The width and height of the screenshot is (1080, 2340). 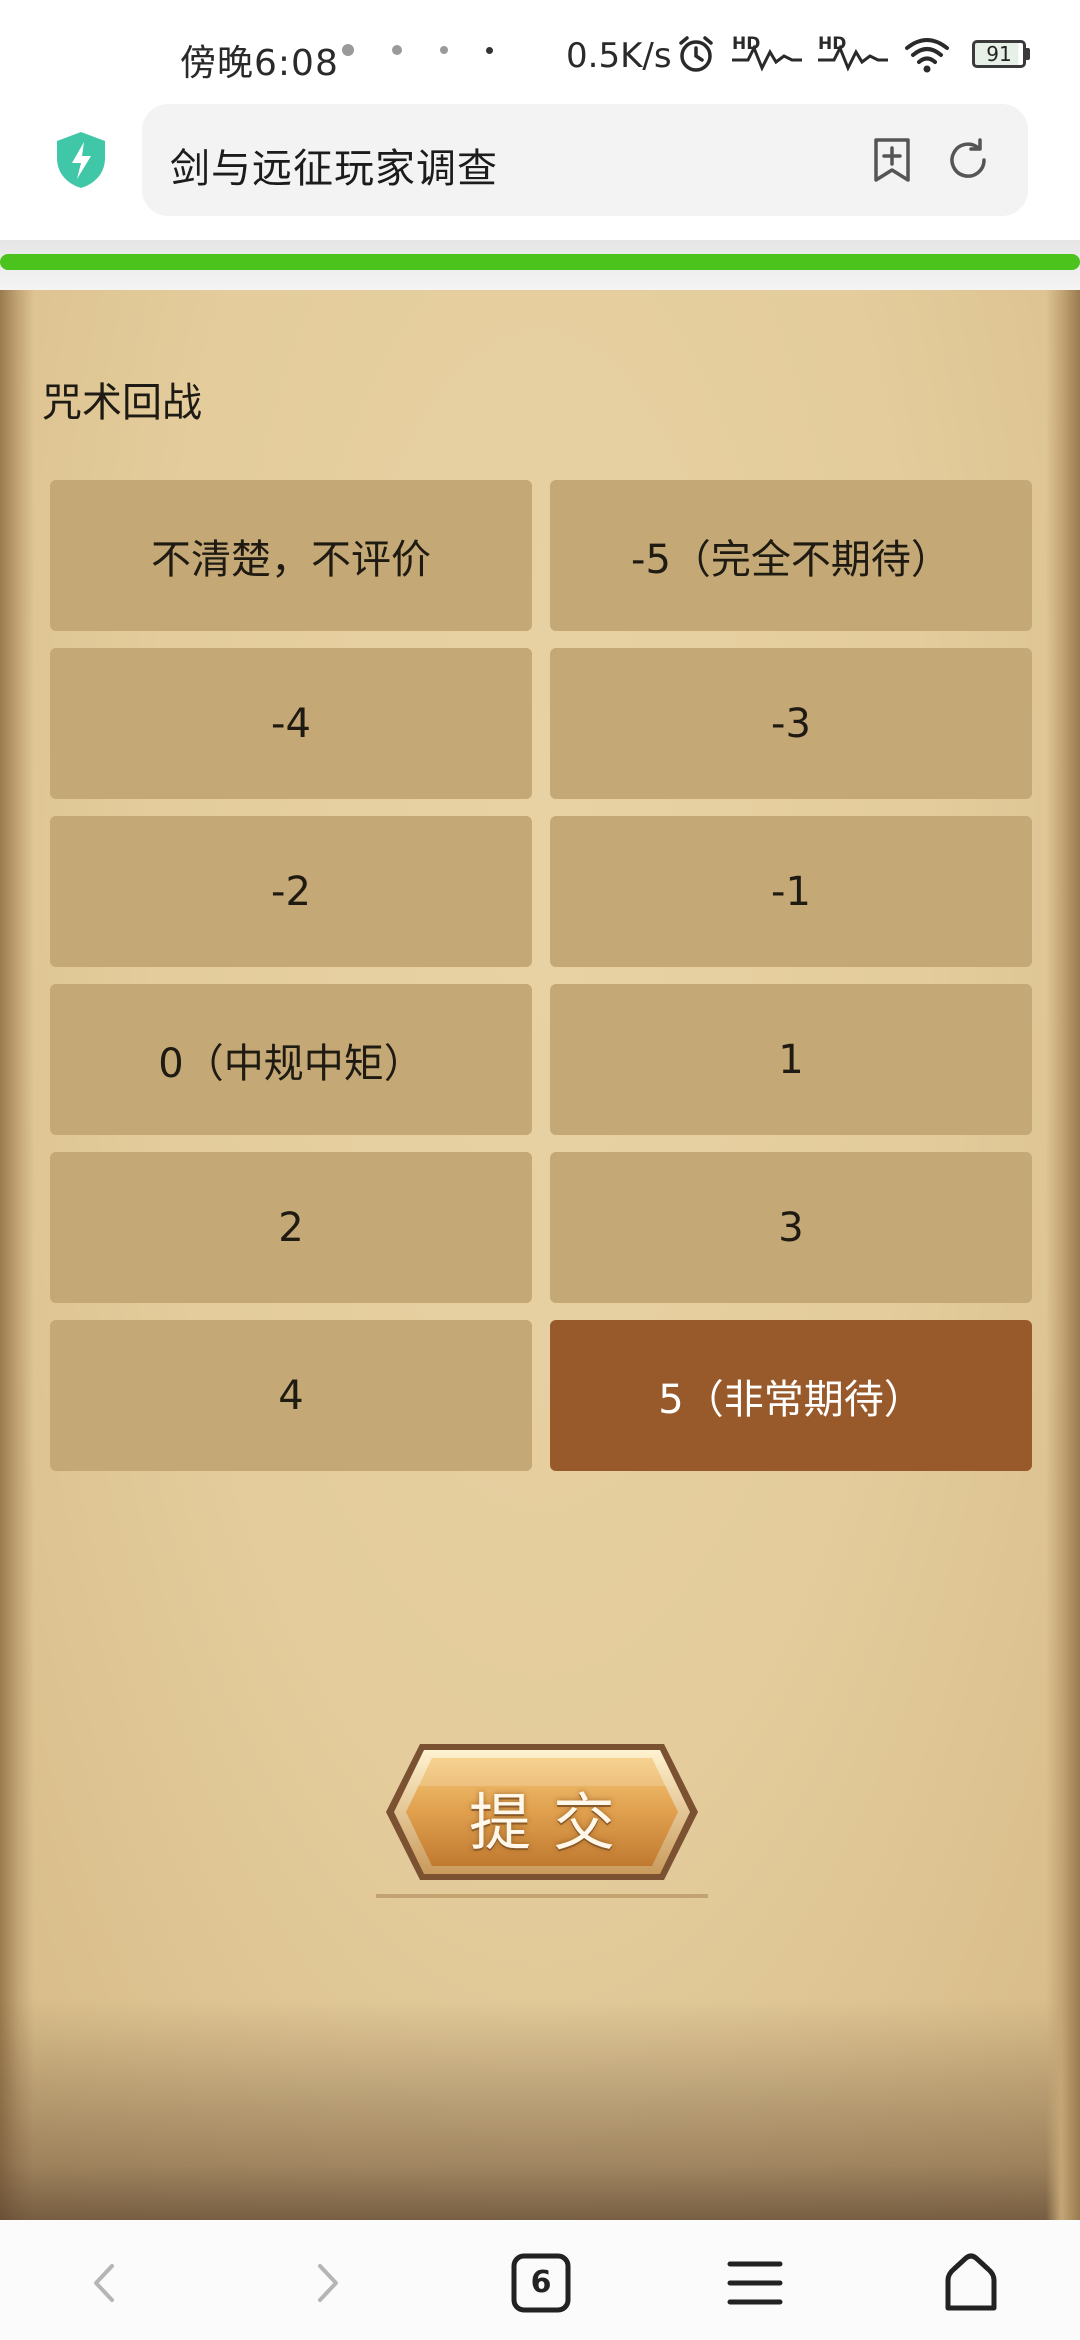 I want to click on status-icons: HD HD 91, so click(x=853, y=54).